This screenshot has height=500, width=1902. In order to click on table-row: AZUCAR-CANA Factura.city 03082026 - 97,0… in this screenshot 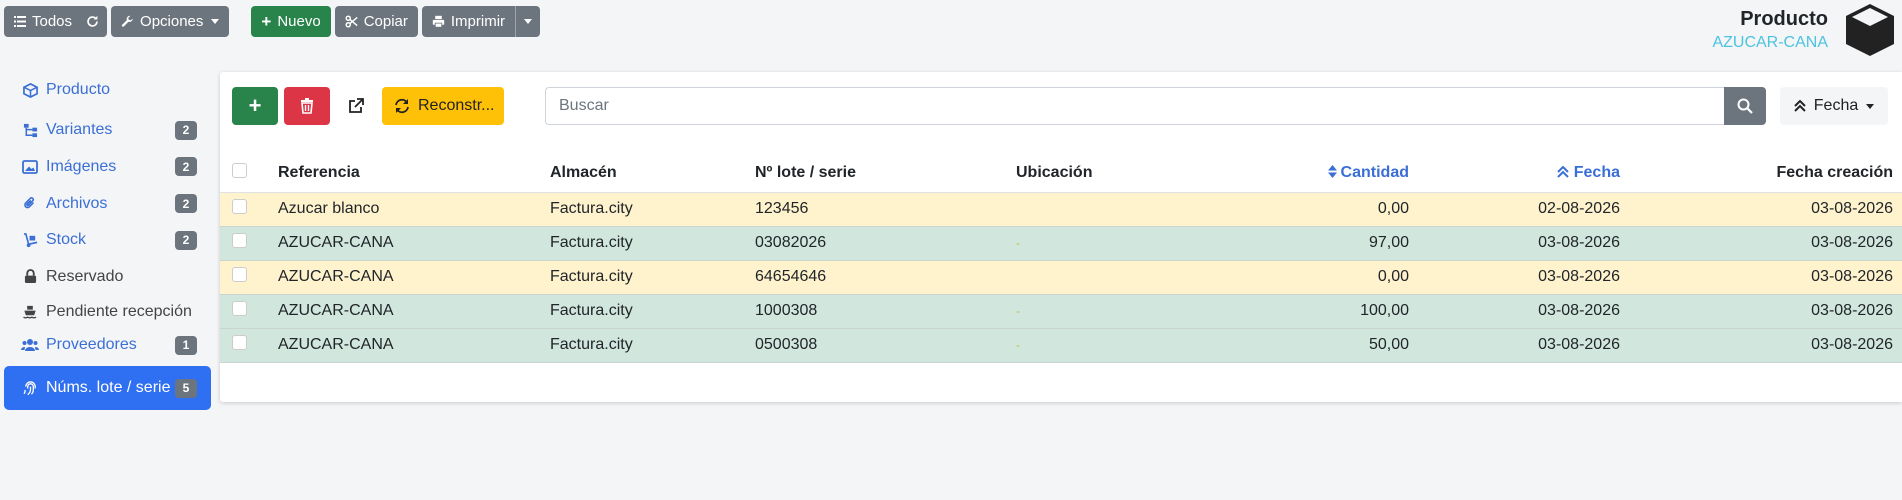, I will do `click(1061, 243)`.